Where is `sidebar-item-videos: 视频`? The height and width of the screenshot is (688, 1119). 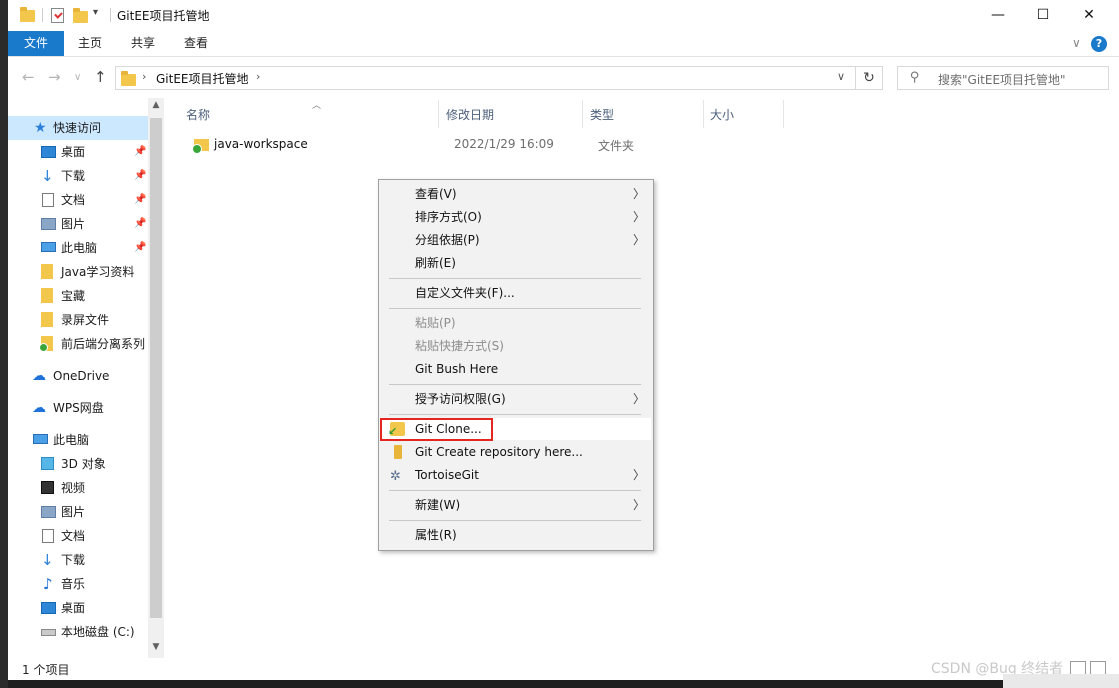 sidebar-item-videos: 视频 is located at coordinates (78, 488).